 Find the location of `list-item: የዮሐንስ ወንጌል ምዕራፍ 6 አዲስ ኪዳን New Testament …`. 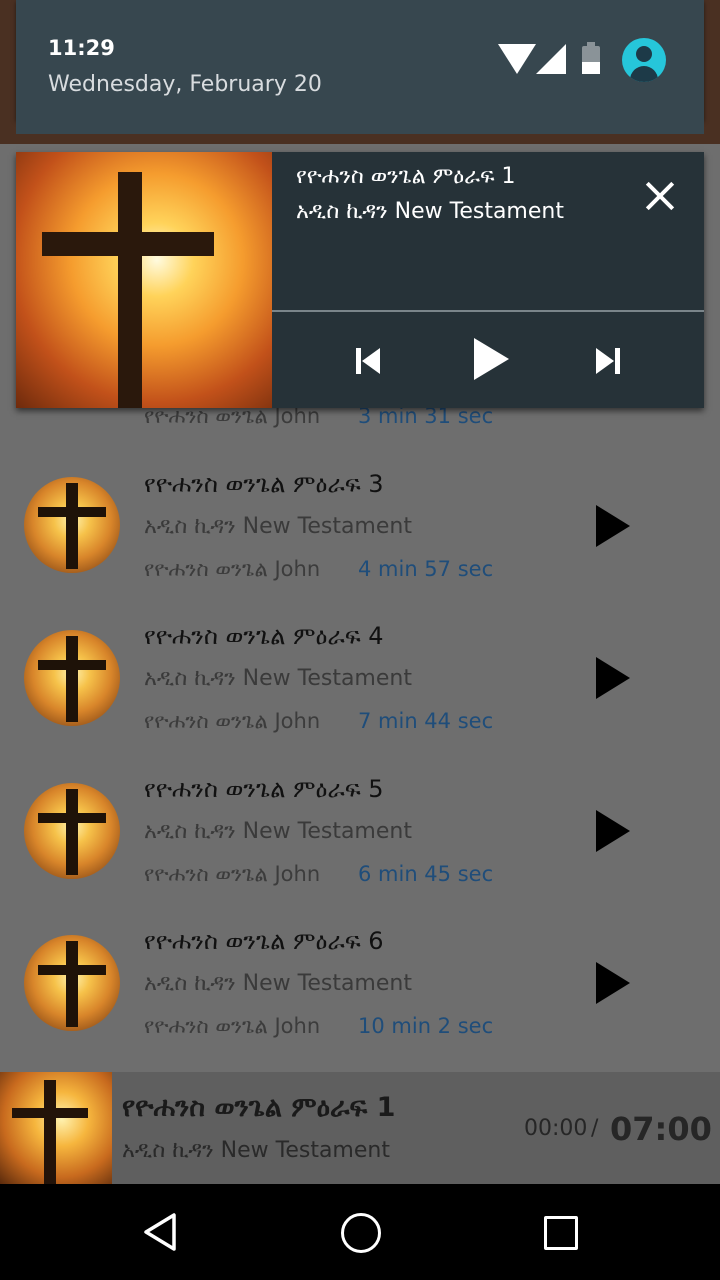

list-item: የዮሐንስ ወንጌል ምዕራፍ 6 አዲስ ኪዳን New Testament … is located at coordinates (360, 1003).